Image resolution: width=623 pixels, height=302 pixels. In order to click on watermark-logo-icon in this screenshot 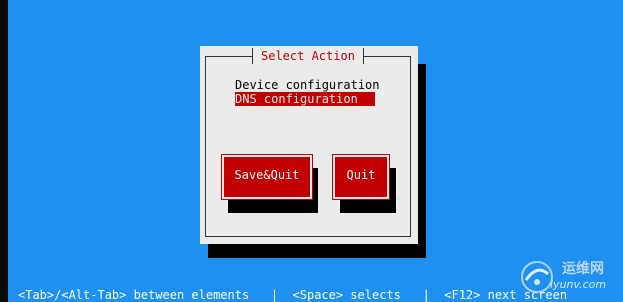, I will do `click(537, 277)`.